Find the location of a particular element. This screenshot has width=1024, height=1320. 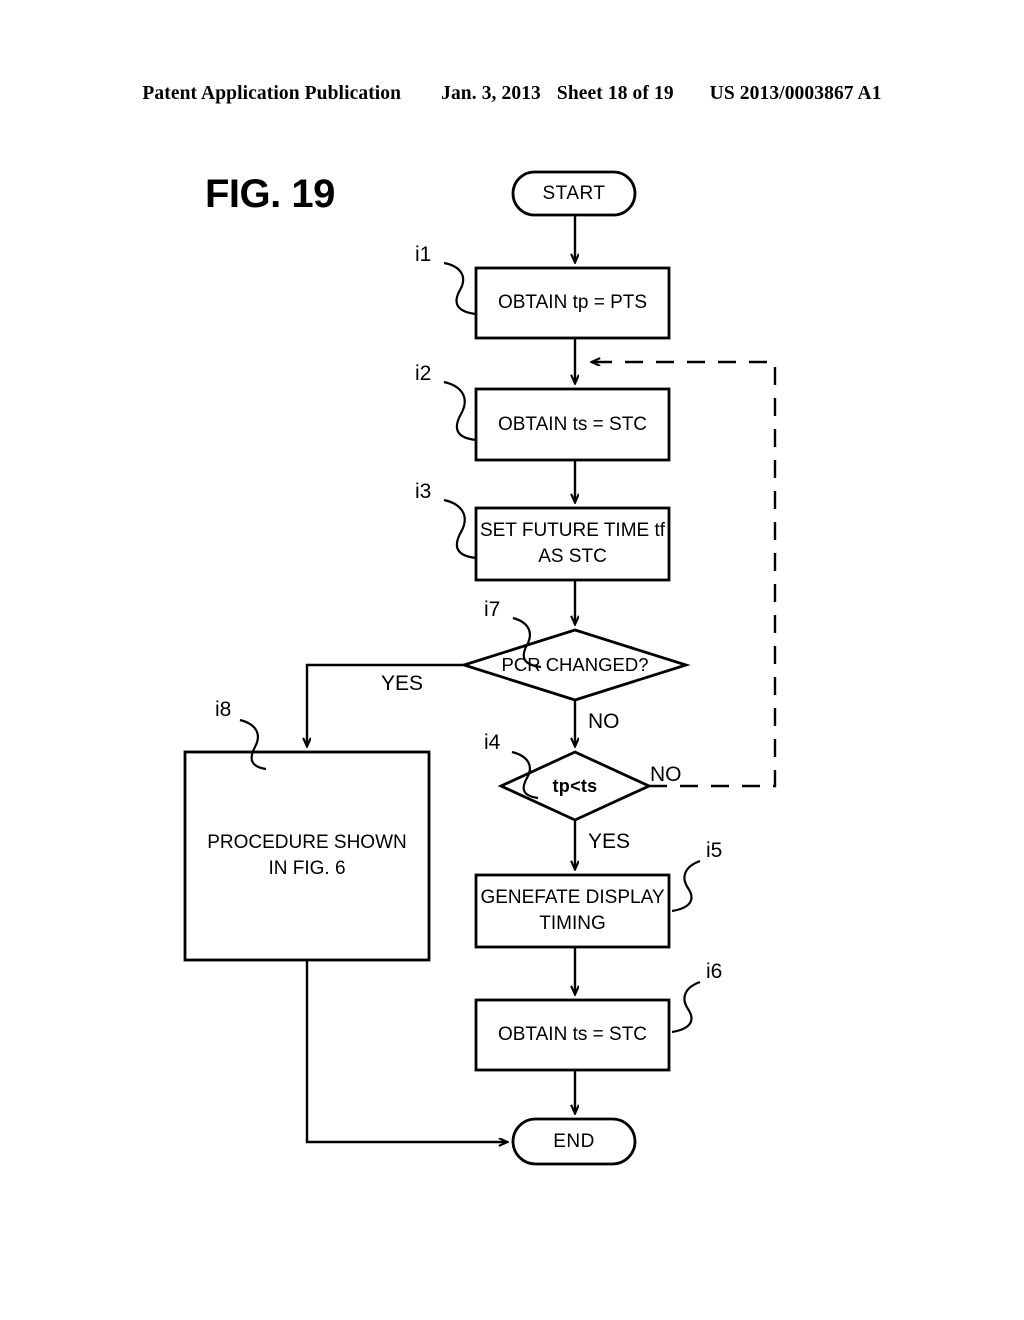

node-i6-shape is located at coordinates (572, 1035).